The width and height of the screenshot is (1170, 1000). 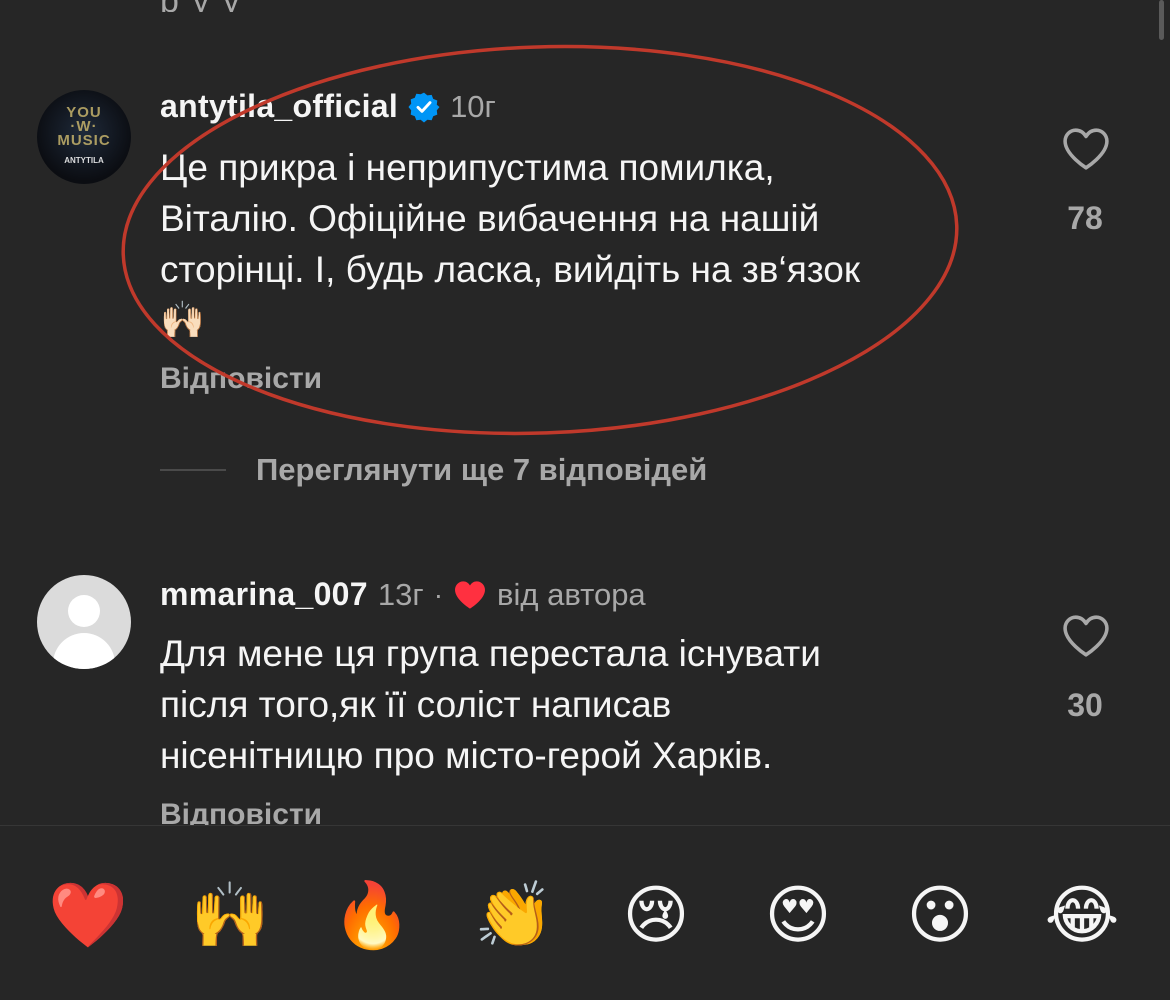 I want to click on verified-badge-icon, so click(x=424, y=107).